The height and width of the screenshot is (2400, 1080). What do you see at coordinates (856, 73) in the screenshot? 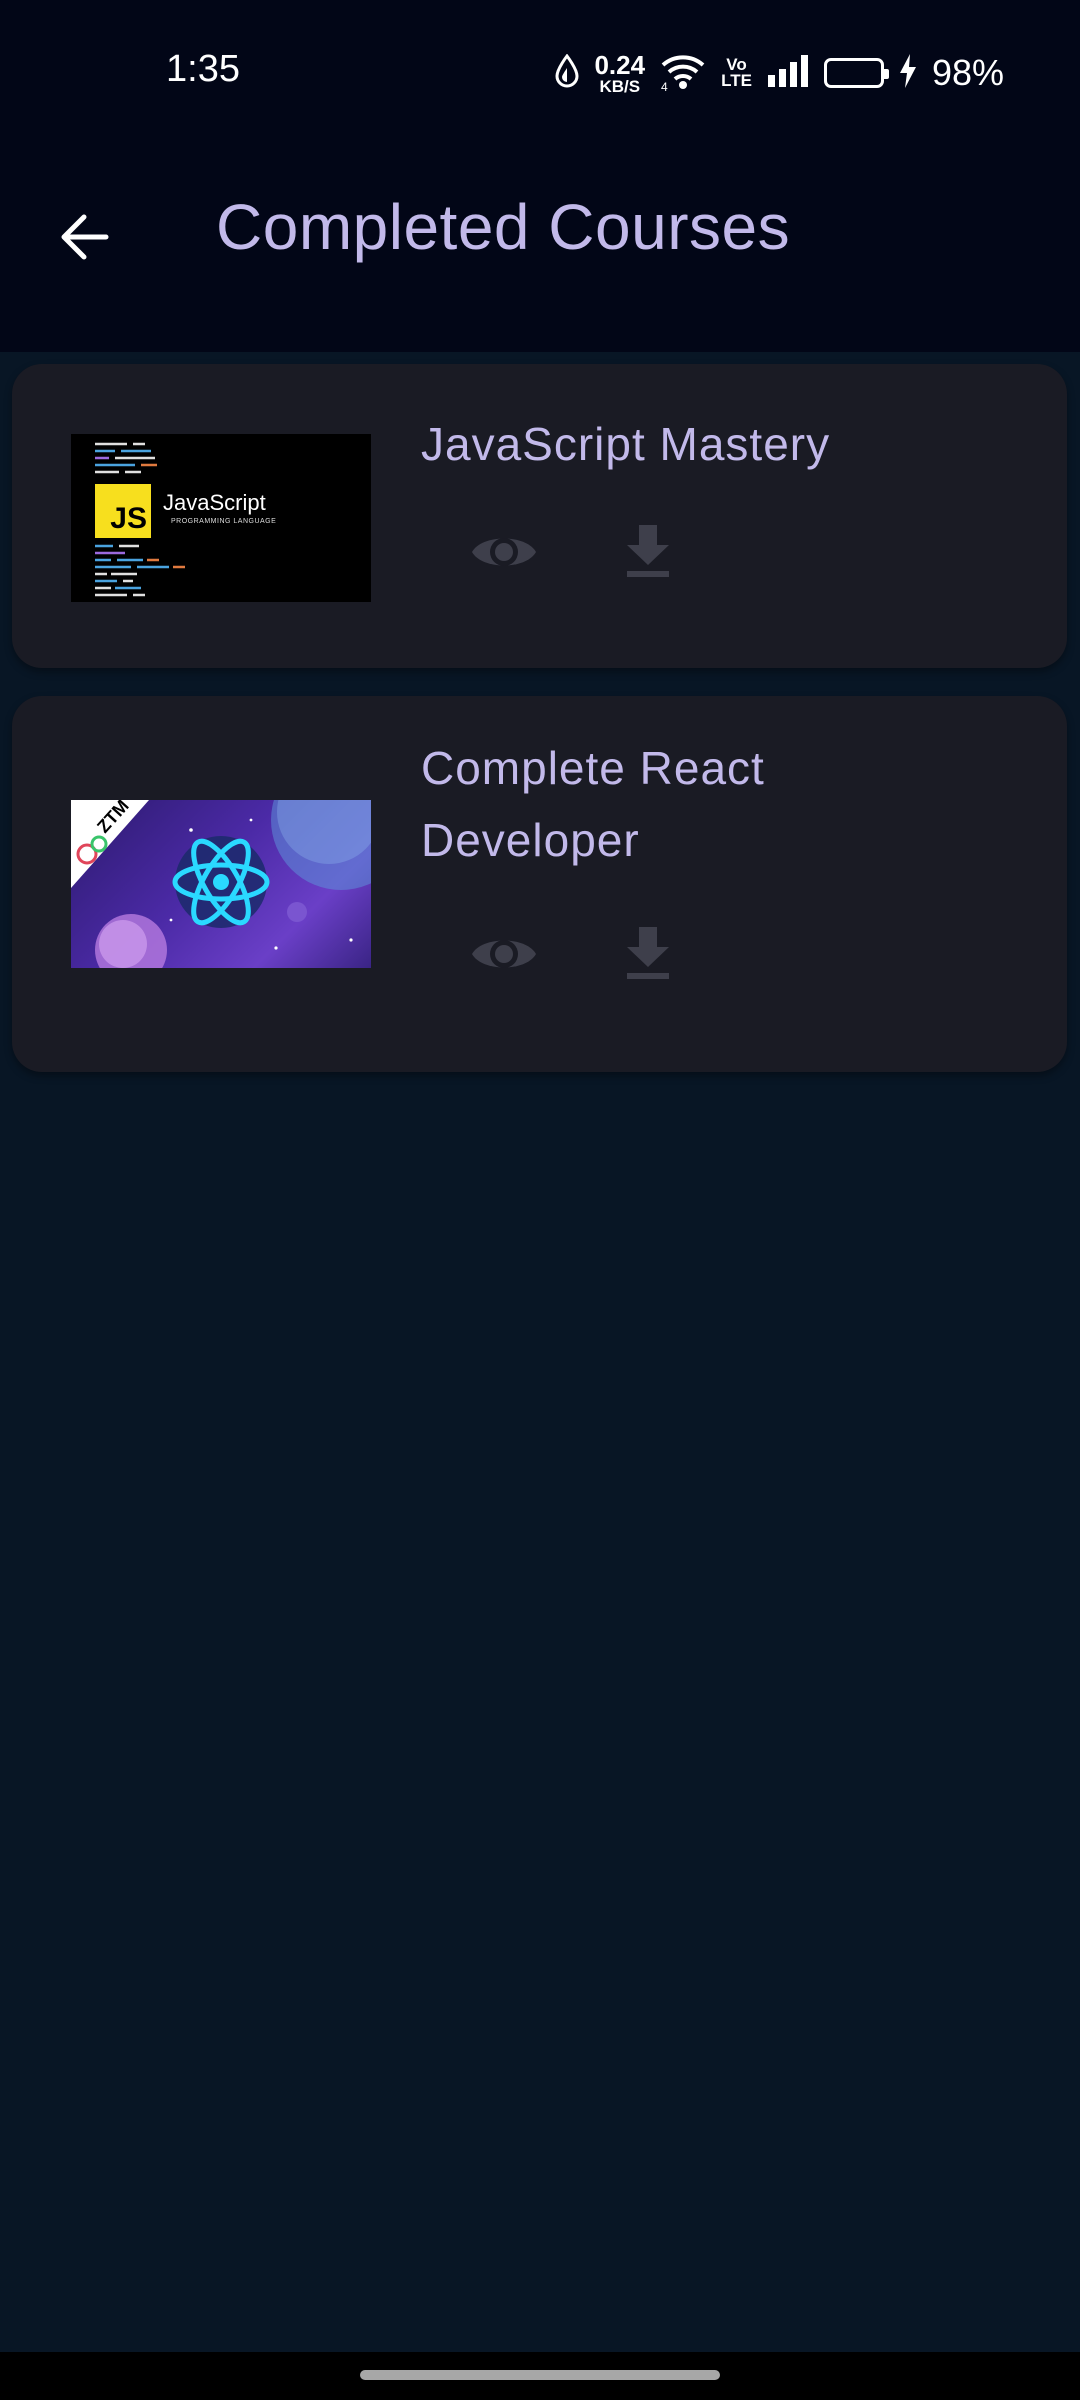
I see `battery-icon` at bounding box center [856, 73].